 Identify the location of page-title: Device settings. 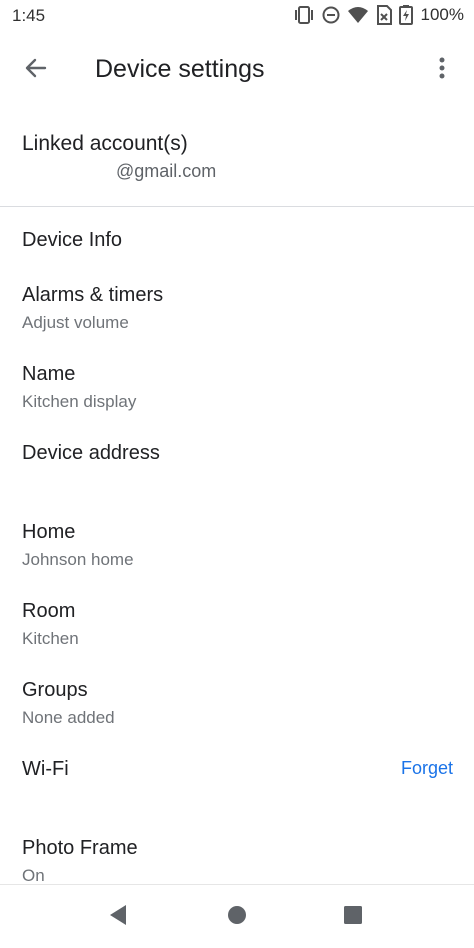
(180, 69).